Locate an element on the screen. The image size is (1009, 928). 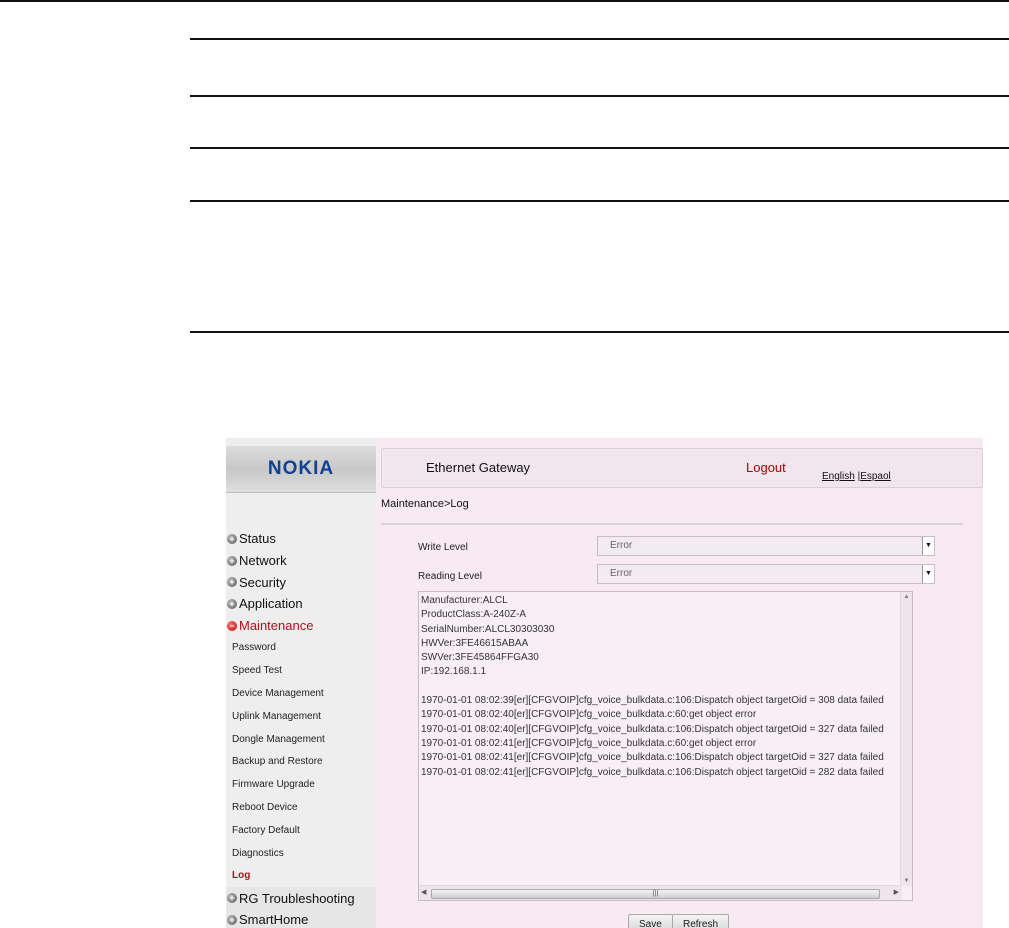
log-line: ProductClass:A-240Z-A is located at coordinates (474, 615).